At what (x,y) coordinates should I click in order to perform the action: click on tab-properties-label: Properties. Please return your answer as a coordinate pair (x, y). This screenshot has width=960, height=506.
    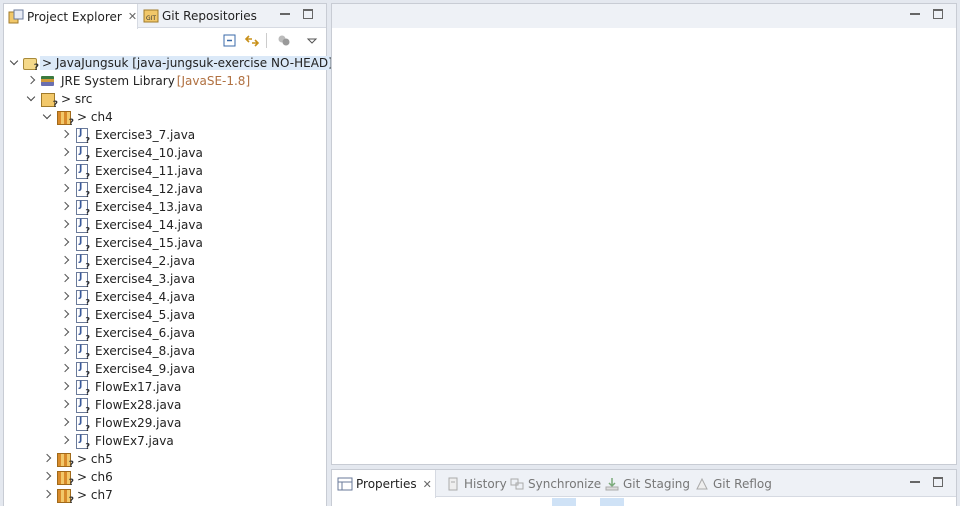
    Looking at the image, I should click on (386, 484).